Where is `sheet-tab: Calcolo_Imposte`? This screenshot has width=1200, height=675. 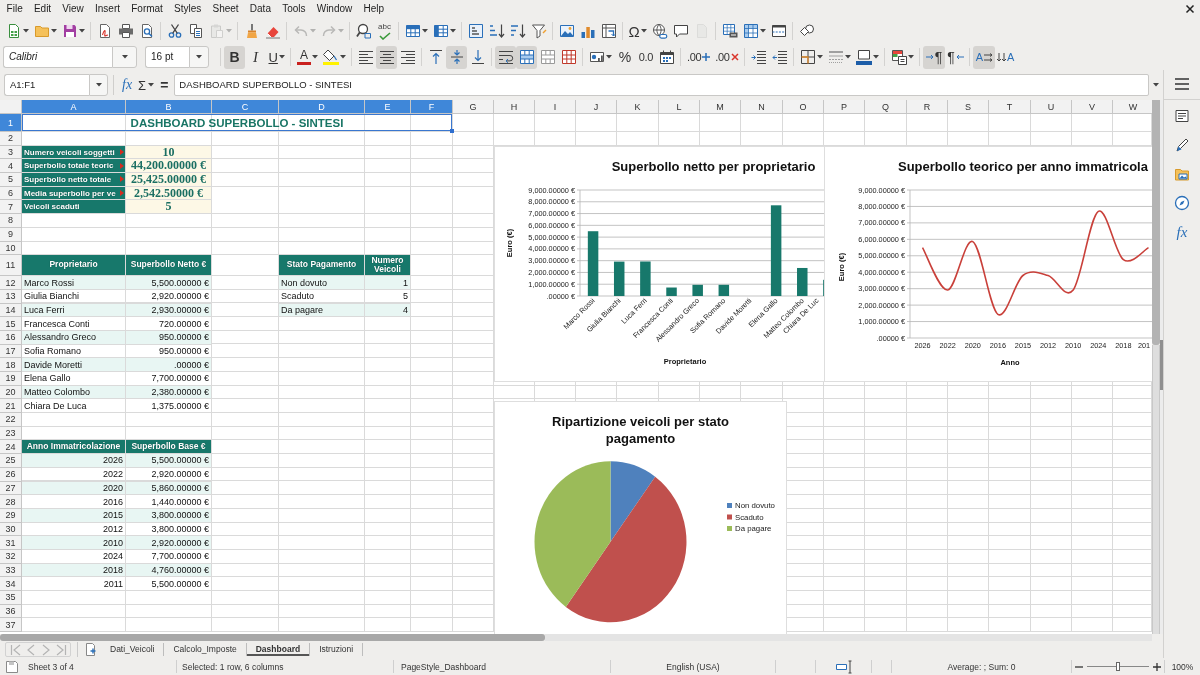 sheet-tab: Calcolo_Imposte is located at coordinates (205, 649).